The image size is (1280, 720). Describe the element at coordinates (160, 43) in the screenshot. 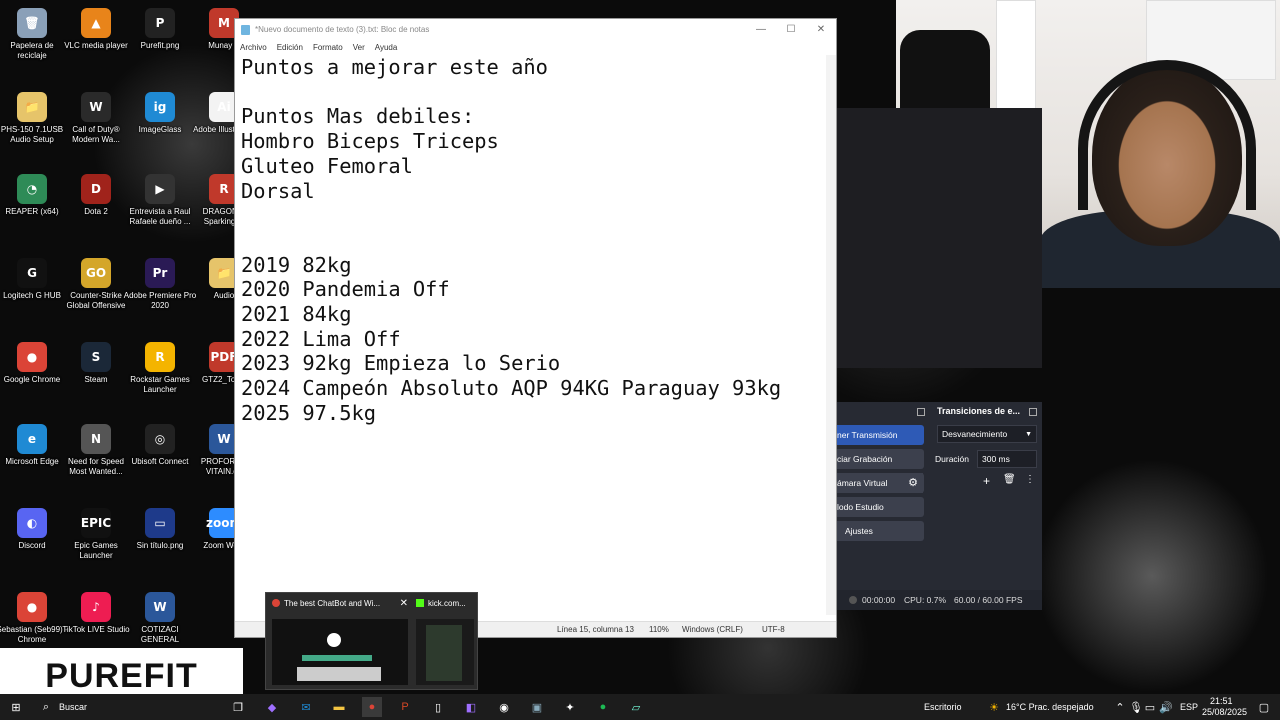

I see `desktop-icon: P Purefit.png` at that location.